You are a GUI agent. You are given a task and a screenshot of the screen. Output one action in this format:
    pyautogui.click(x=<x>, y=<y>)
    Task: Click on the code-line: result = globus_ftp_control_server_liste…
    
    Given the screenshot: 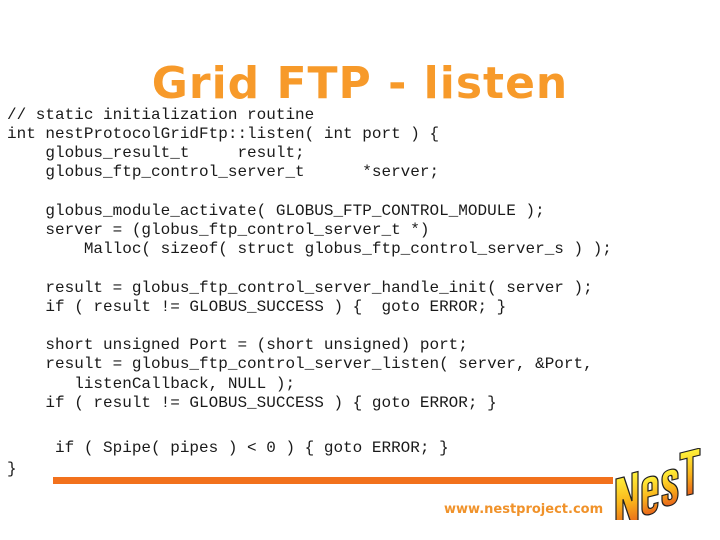 What is the action you would take?
    pyautogui.click(x=300, y=364)
    